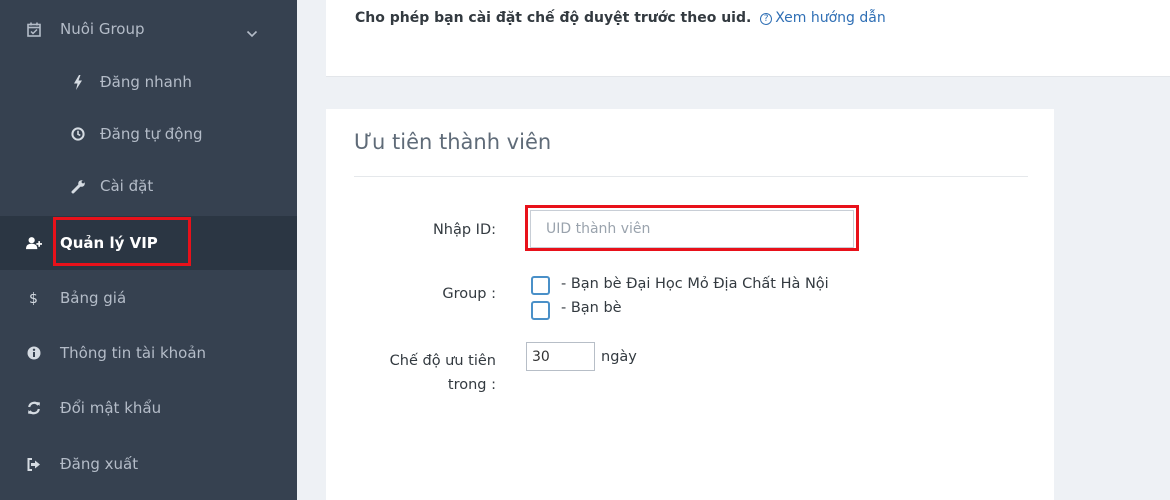  Describe the element at coordinates (78, 186) in the screenshot. I see `wrench-icon` at that location.